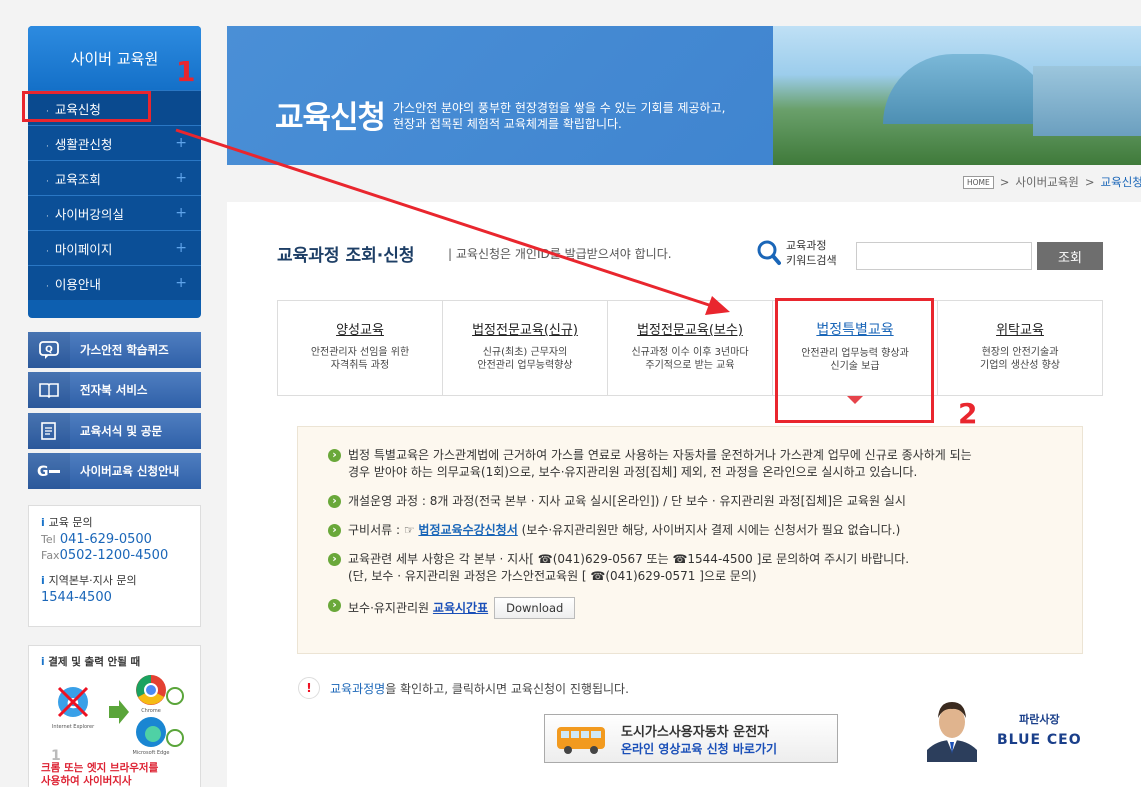 This screenshot has width=1141, height=787. Describe the element at coordinates (83, 144) in the screenshot. I see `sidebar-item-label: 생활관신청` at that location.